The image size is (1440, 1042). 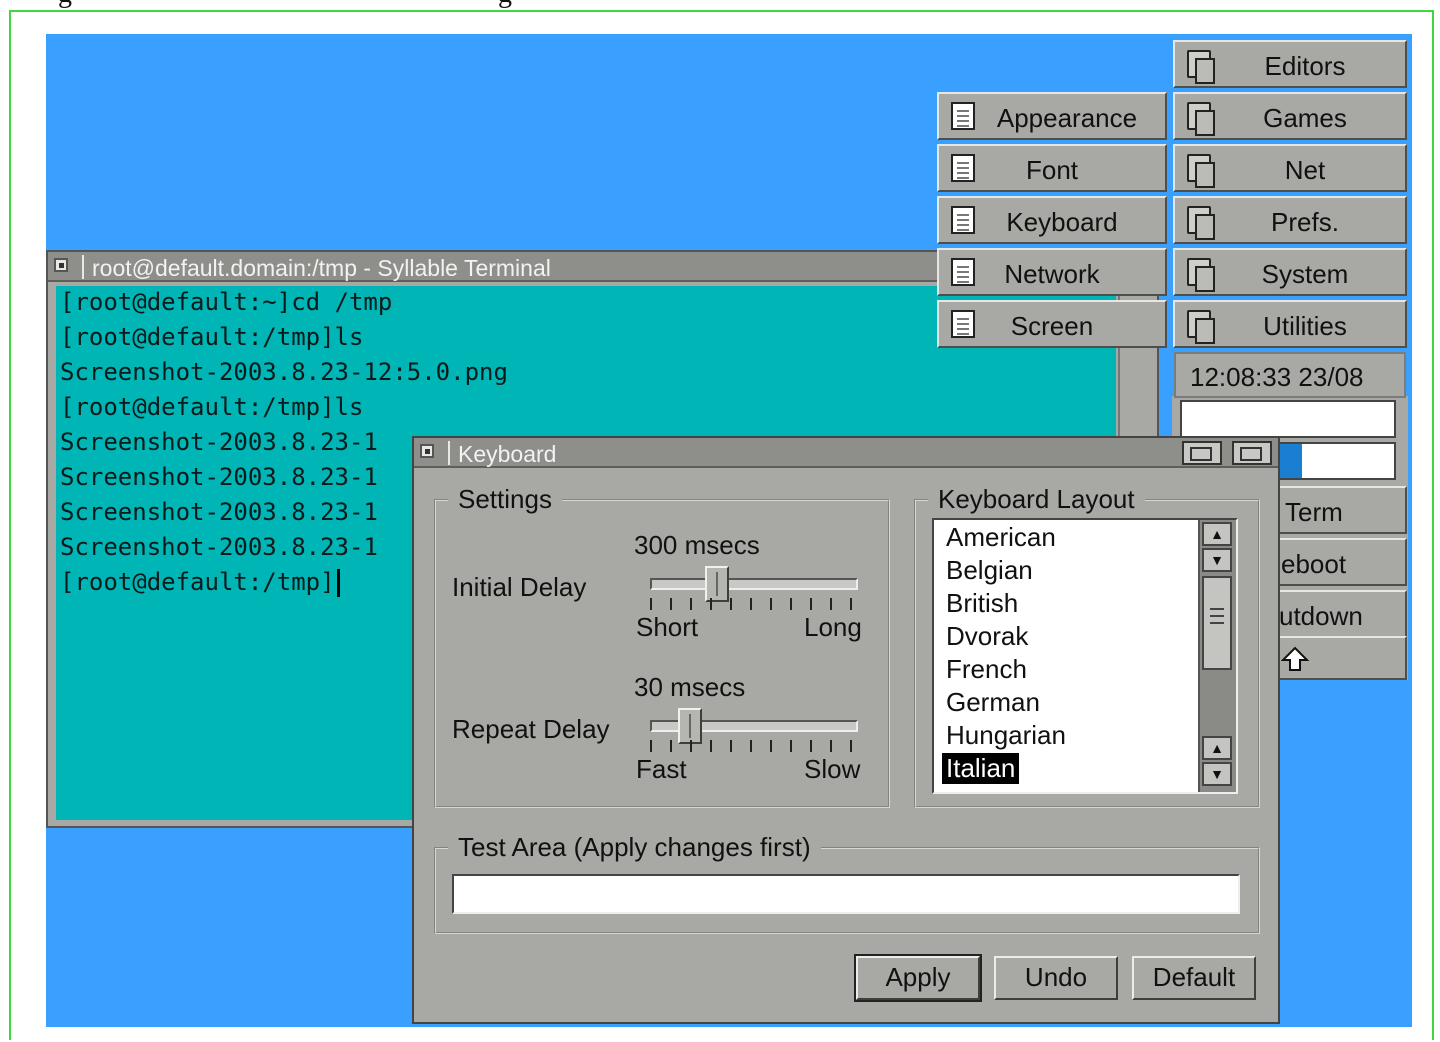 I want to click on scroll-thumb, so click(x=1217, y=623).